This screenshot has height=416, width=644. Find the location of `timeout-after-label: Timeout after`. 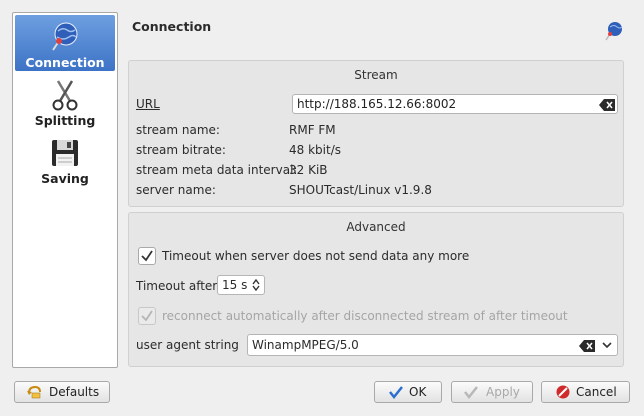

timeout-after-label: Timeout after is located at coordinates (177, 286).